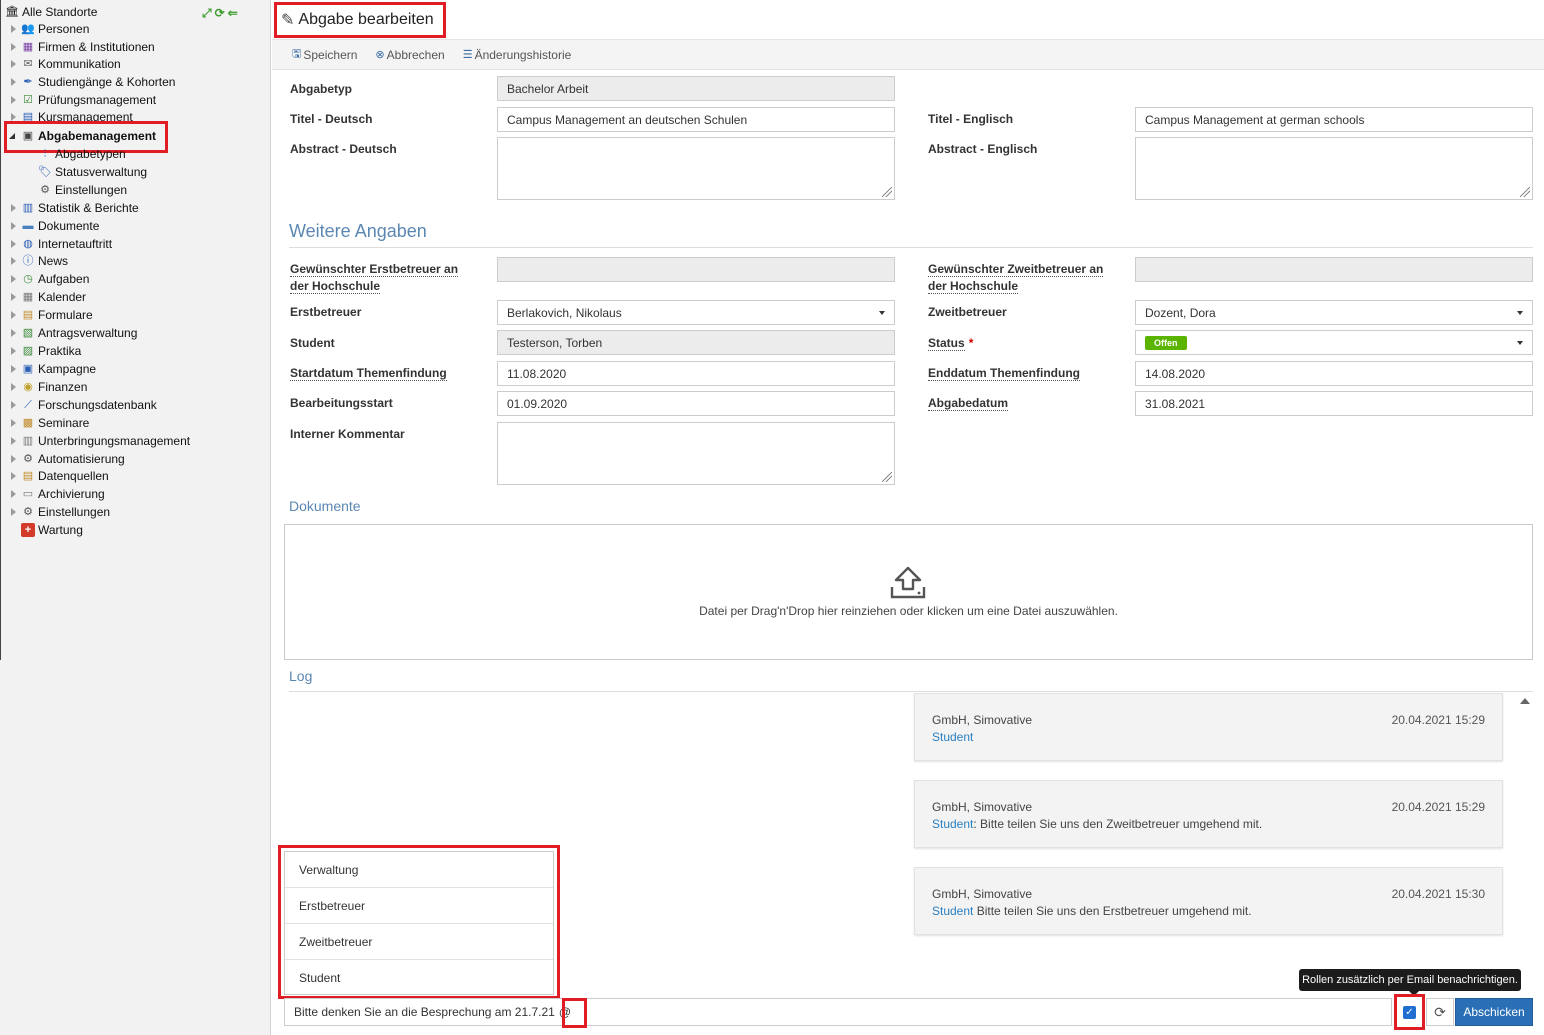 The height and width of the screenshot is (1035, 1544). Describe the element at coordinates (82, 190) in the screenshot. I see `sidebar-subitem-einstellungen: ⚙ Einstellungen` at that location.